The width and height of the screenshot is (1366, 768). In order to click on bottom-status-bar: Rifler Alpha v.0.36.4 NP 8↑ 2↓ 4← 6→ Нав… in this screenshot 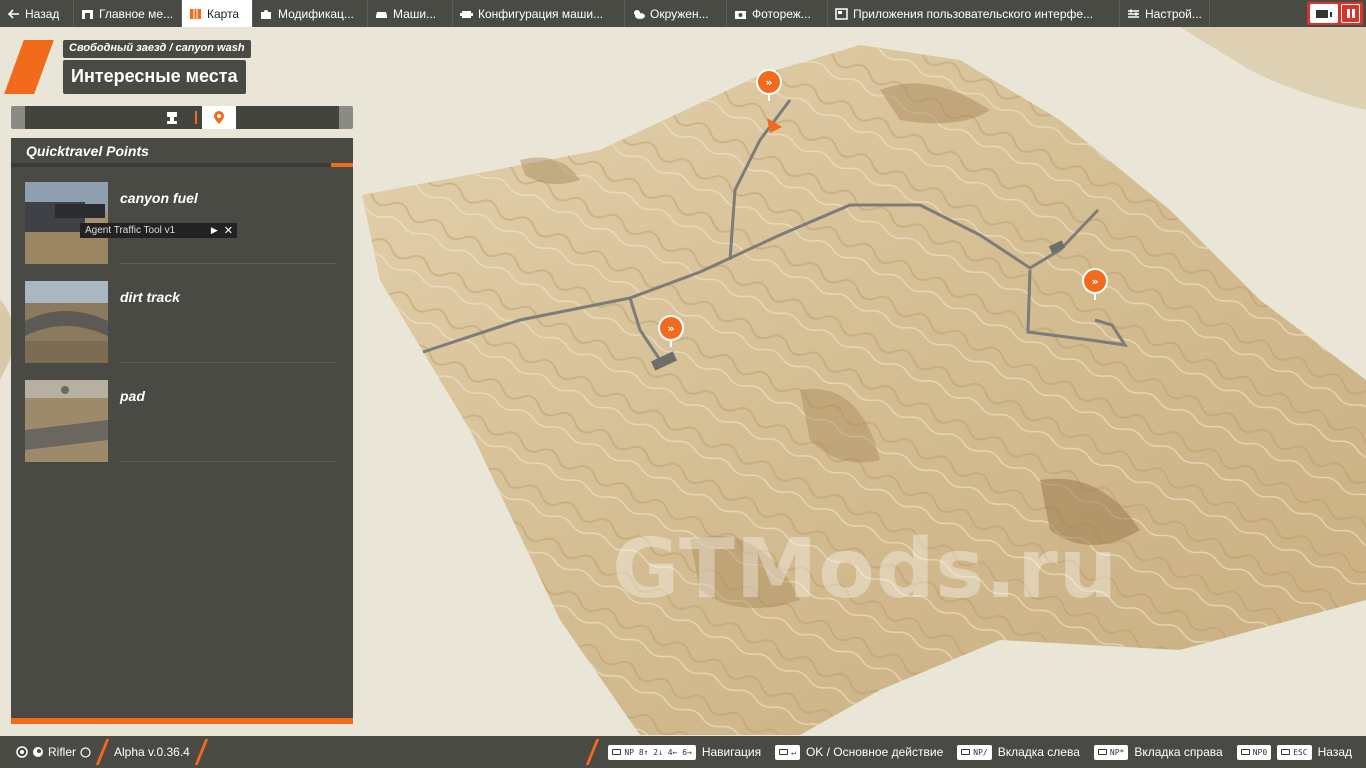, I will do `click(683, 752)`.